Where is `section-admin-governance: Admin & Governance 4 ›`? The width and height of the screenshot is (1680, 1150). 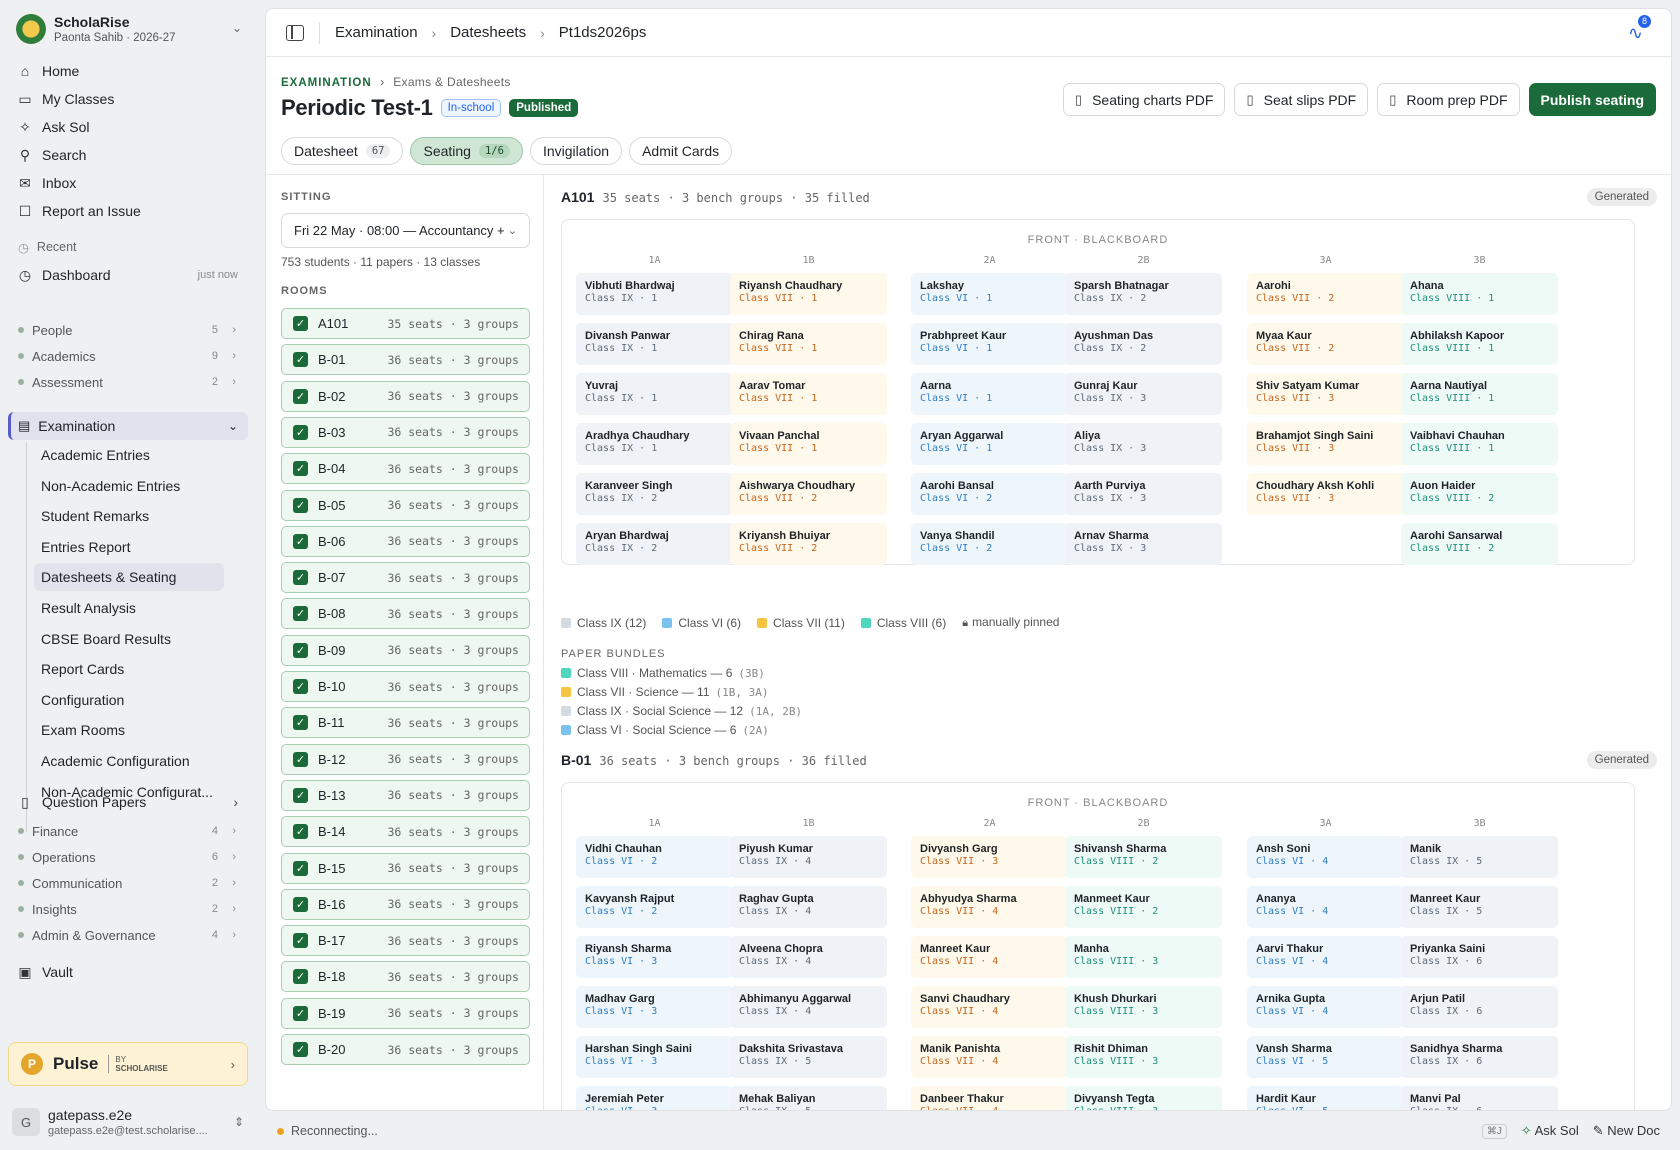
section-admin-governance: Admin & Governance 4 › is located at coordinates (128, 935).